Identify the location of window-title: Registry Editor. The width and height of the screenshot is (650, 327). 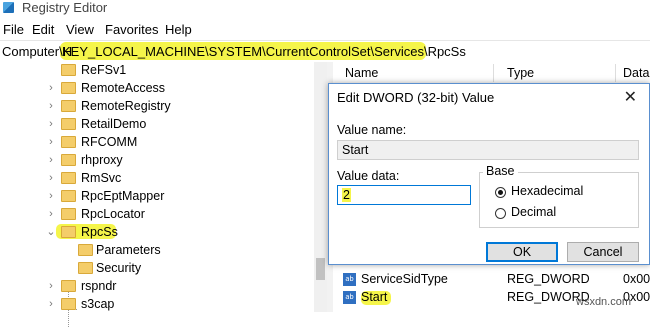
(65, 7).